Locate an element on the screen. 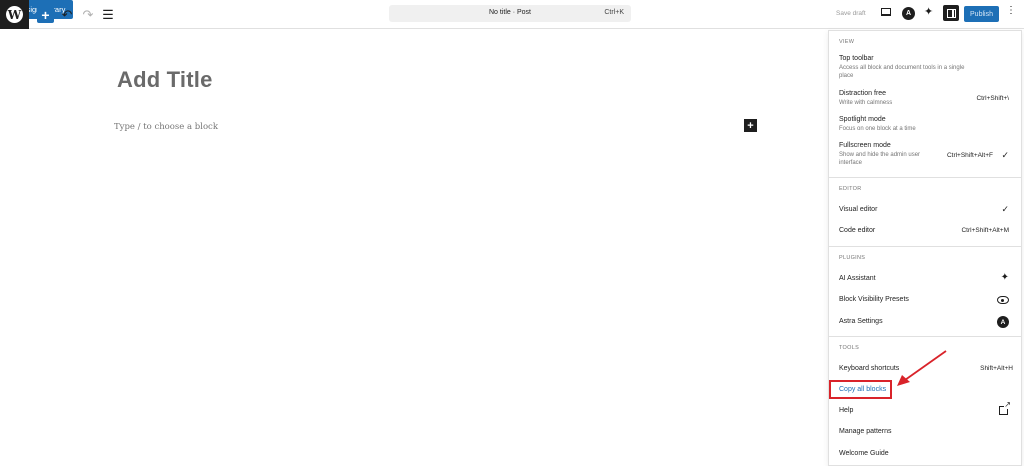 This screenshot has height=466, width=1024. menu-item-label: Top toolbar is located at coordinates (856, 58).